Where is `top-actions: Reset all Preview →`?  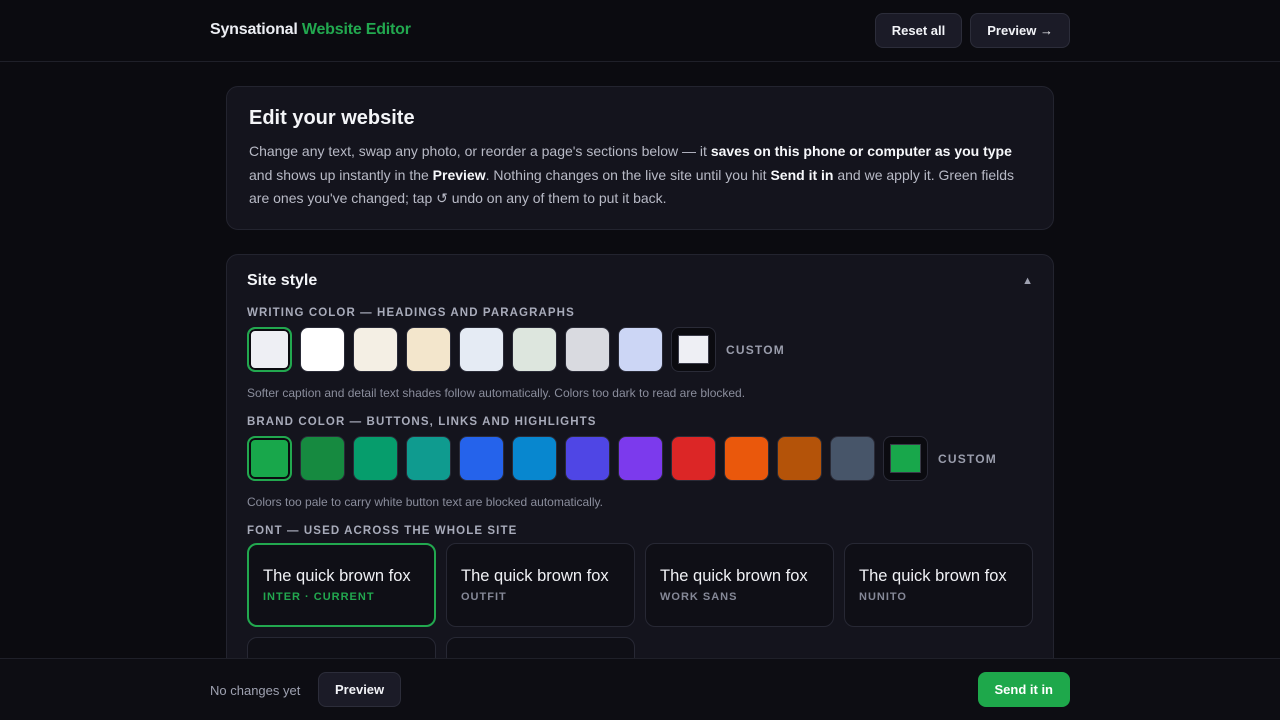
top-actions: Reset all Preview → is located at coordinates (972, 30).